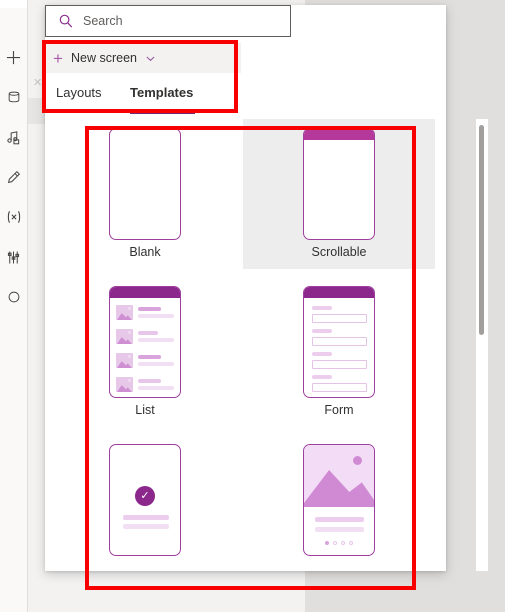 The image size is (505, 612). I want to click on template-card-success: ✓, so click(145, 503).